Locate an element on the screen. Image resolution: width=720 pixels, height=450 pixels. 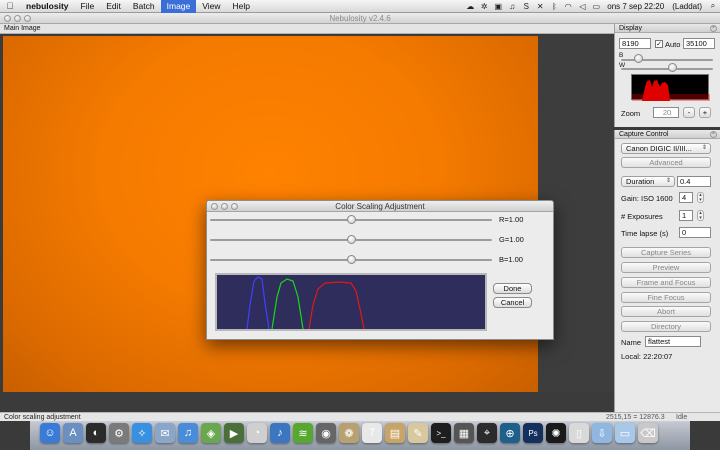
menu-help: Help is located at coordinates (241, 6).